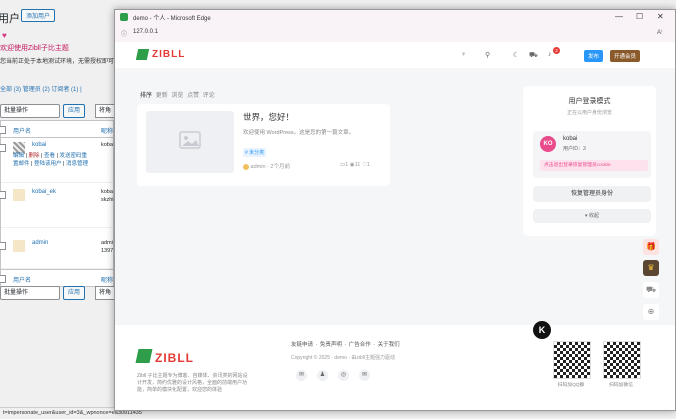 The image size is (676, 419). I want to click on post-thumbnail, so click(190, 142).